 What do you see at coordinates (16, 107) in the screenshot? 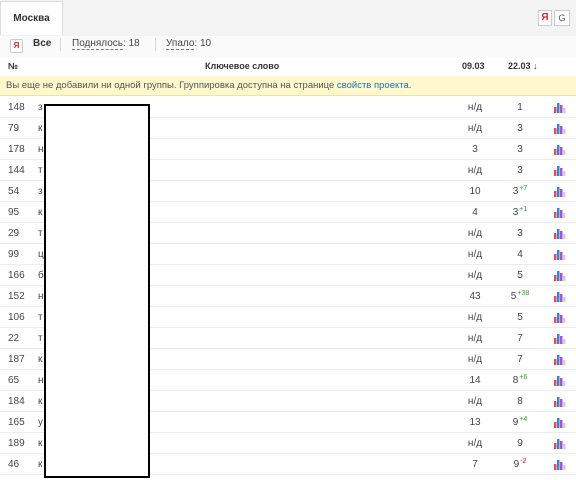
I see `row-id: 148` at bounding box center [16, 107].